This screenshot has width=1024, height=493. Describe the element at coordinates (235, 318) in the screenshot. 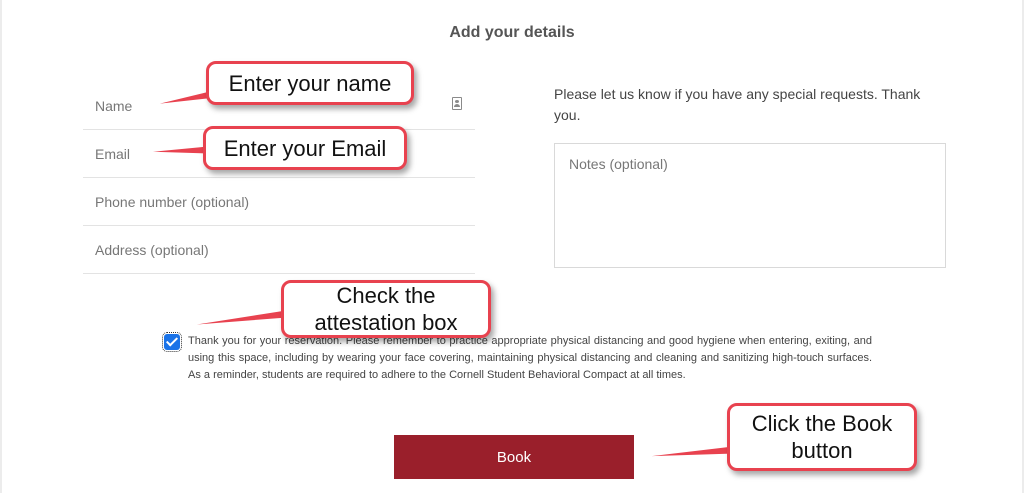

I see `attest-arrow` at that location.